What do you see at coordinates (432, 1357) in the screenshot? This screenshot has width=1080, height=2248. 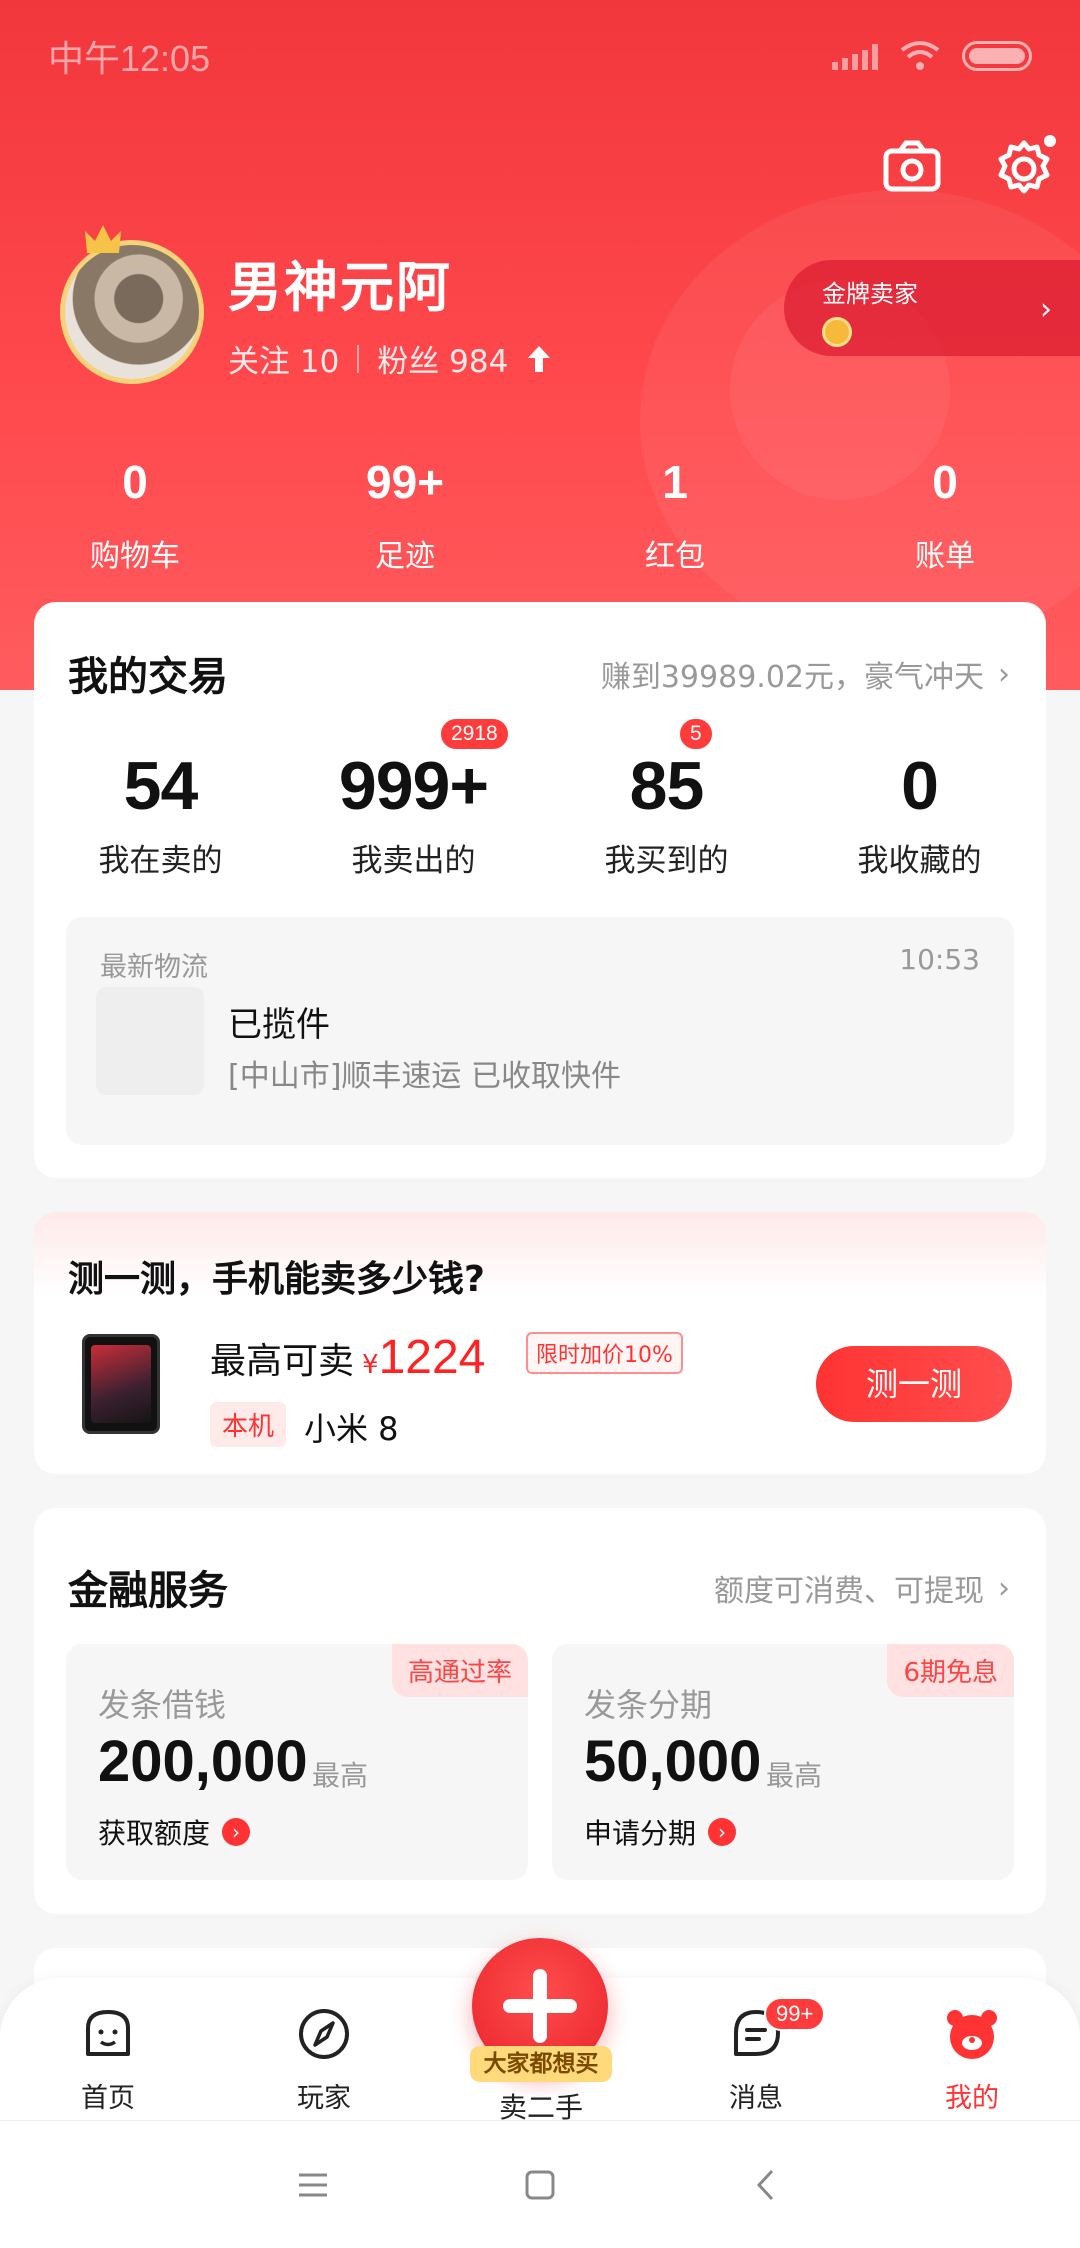 I see `estimate-price: 1224` at bounding box center [432, 1357].